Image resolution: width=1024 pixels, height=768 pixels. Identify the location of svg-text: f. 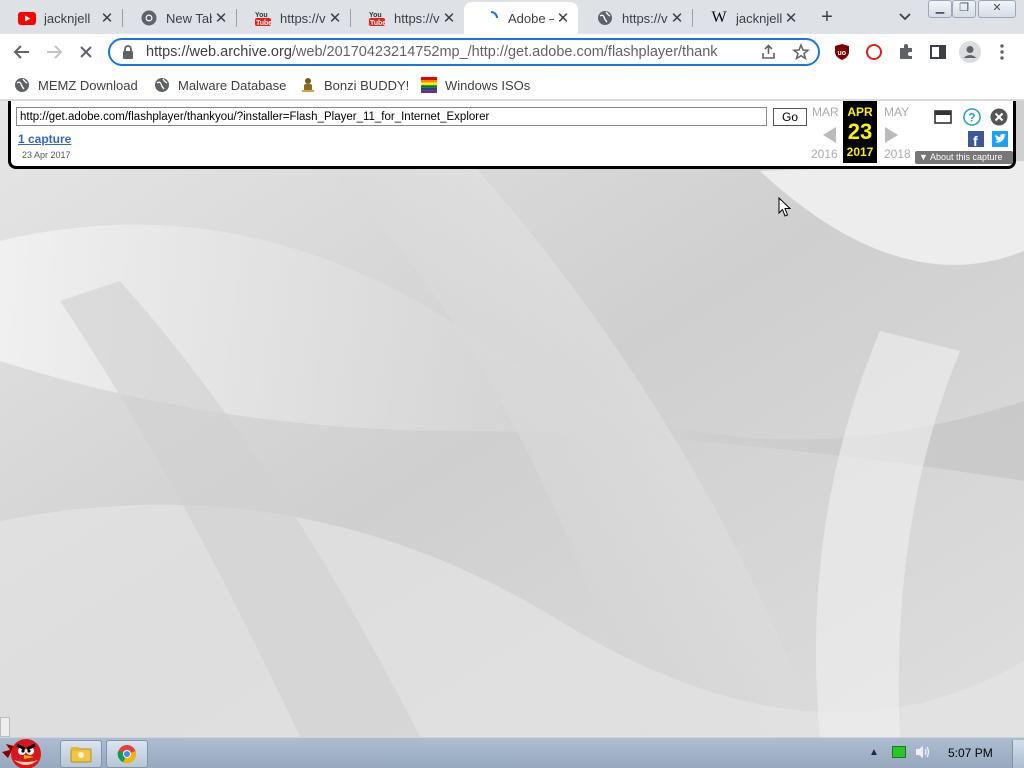
(975, 140).